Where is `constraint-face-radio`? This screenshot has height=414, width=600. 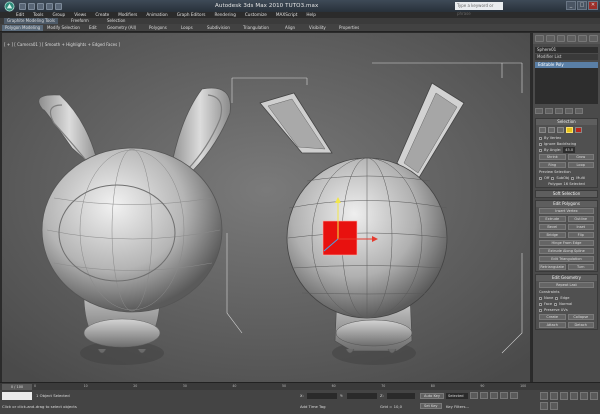
constraint-face-radio is located at coordinates (540, 304).